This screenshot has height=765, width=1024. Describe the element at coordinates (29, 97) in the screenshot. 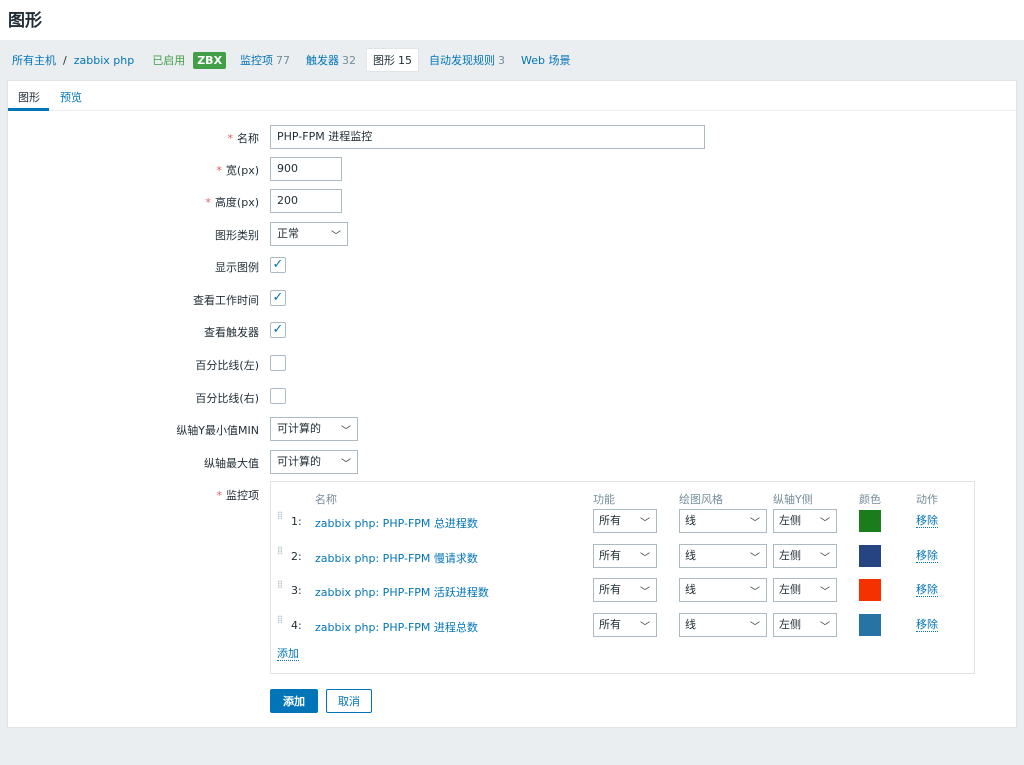

I see `tab-graph: 图形` at that location.